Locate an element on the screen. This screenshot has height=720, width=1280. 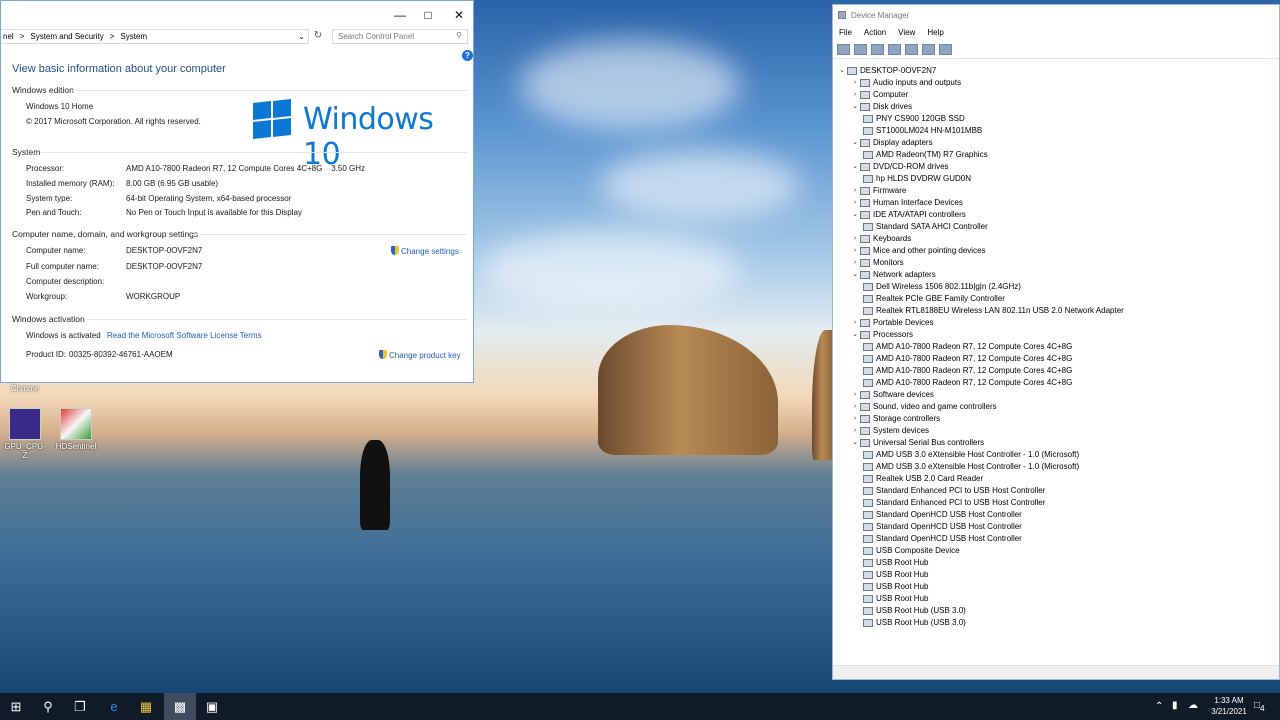
device-manager-taskbar-button: ▣ is located at coordinates (212, 706).